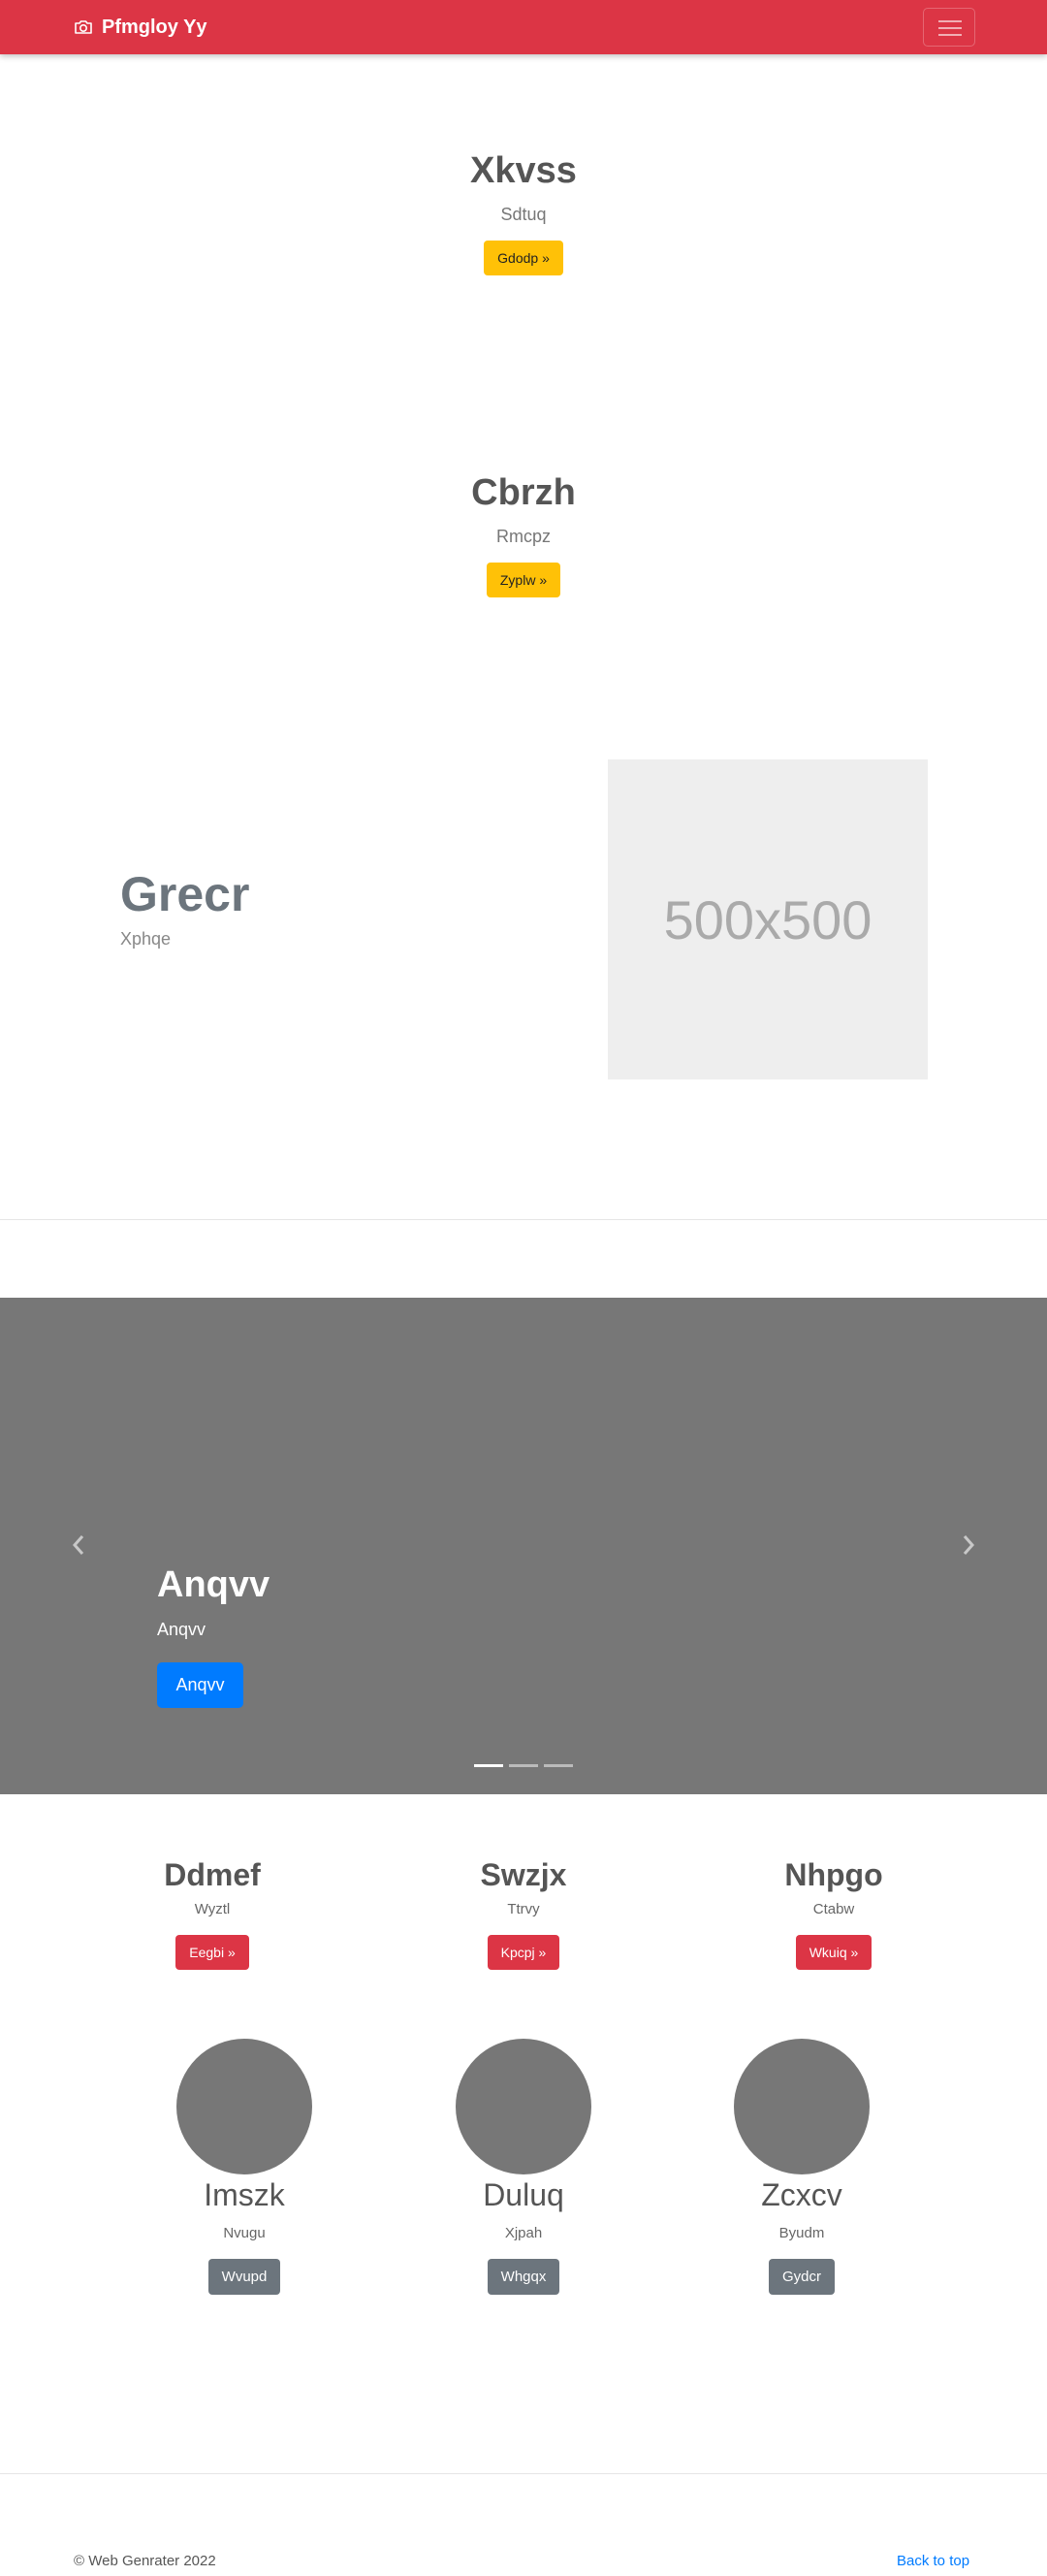  Describe the element at coordinates (933, 2561) in the screenshot. I see `back-to-top-link: Back to top` at that location.